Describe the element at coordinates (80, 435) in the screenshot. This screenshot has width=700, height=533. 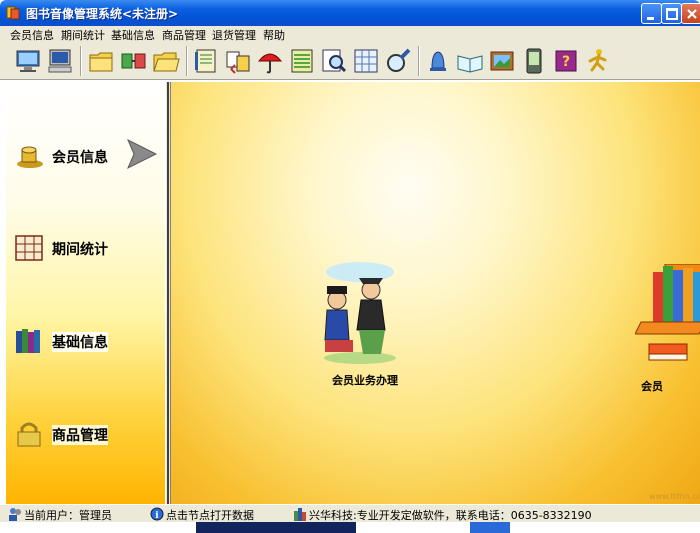
I see `sidebar-item-label: 商品管理` at that location.